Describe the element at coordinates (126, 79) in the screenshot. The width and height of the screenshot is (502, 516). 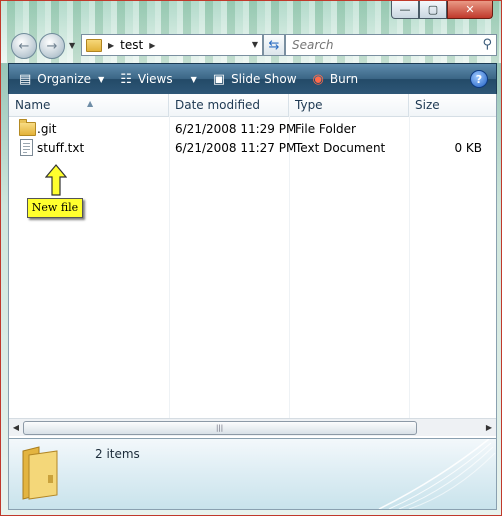
I see `views-icon: ☷` at that location.